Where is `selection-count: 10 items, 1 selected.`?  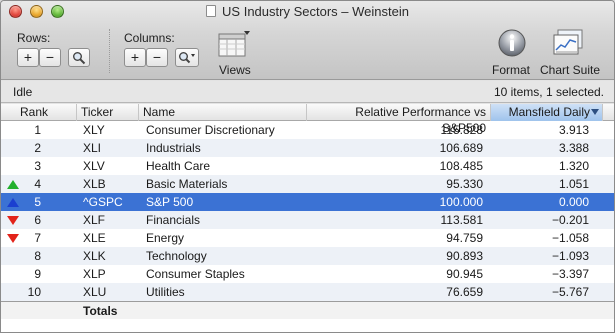 selection-count: 10 items, 1 selected. is located at coordinates (548, 92).